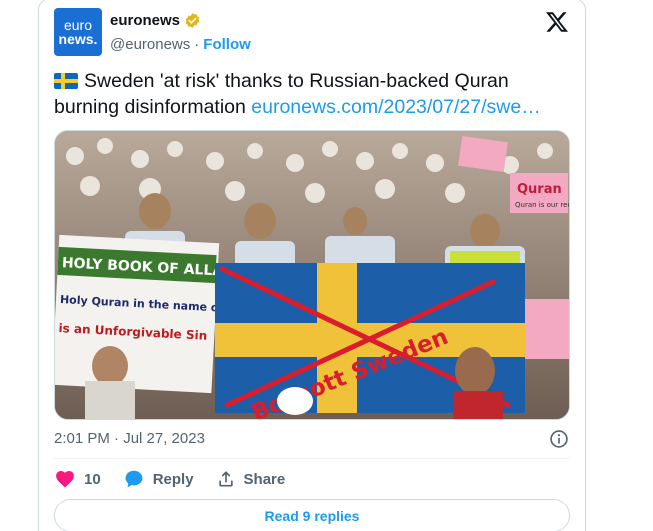 The width and height of the screenshot is (653, 531). Describe the element at coordinates (150, 44) in the screenshot. I see `author-handle: @euronews` at that location.